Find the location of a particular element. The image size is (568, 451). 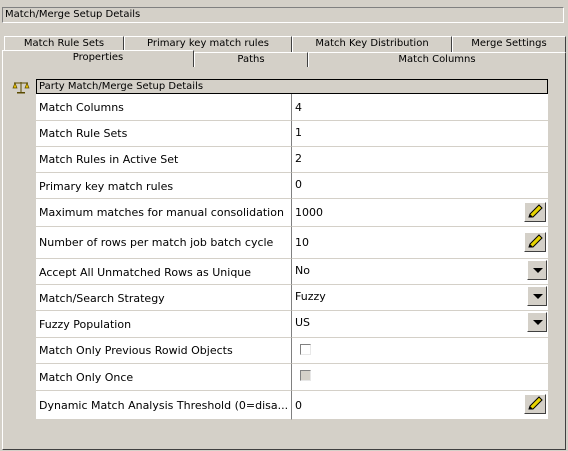

match-rules-active-value: 2 is located at coordinates (420, 160).